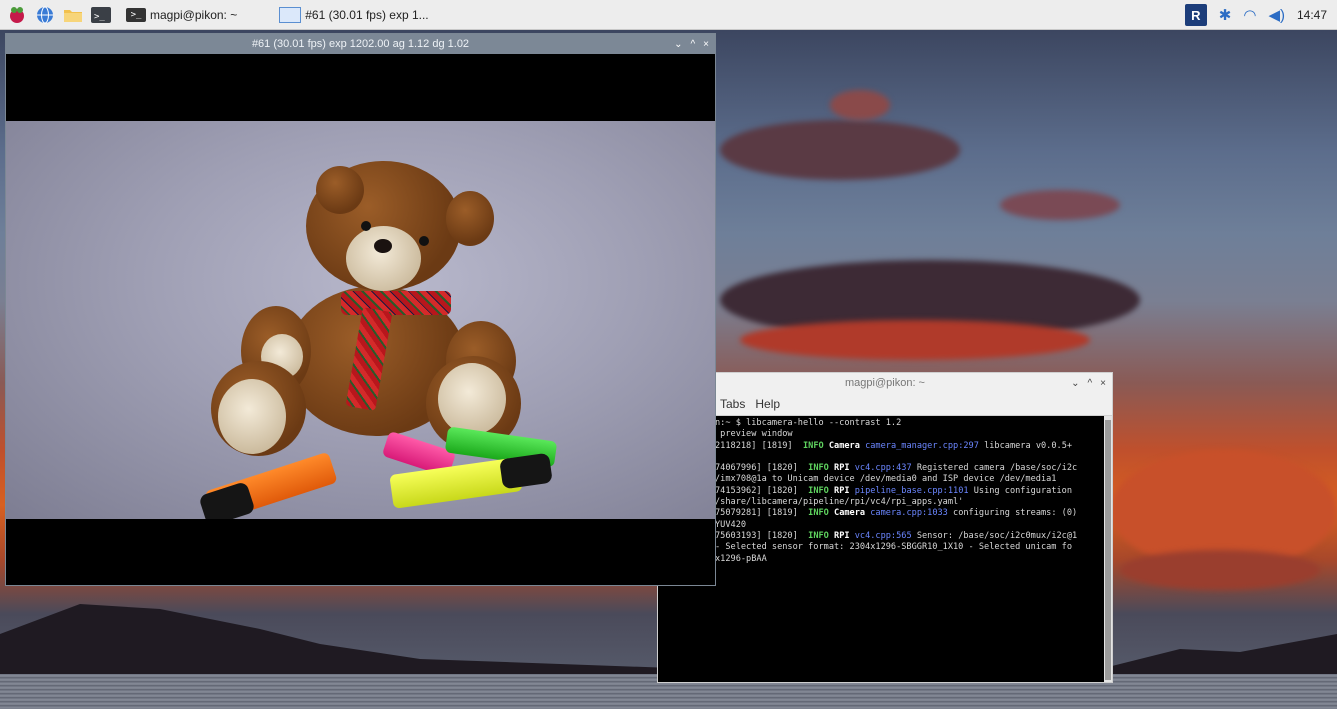 This screenshot has width=1337, height=709. What do you see at coordinates (73, 15) in the screenshot?
I see `folder-icon` at bounding box center [73, 15].